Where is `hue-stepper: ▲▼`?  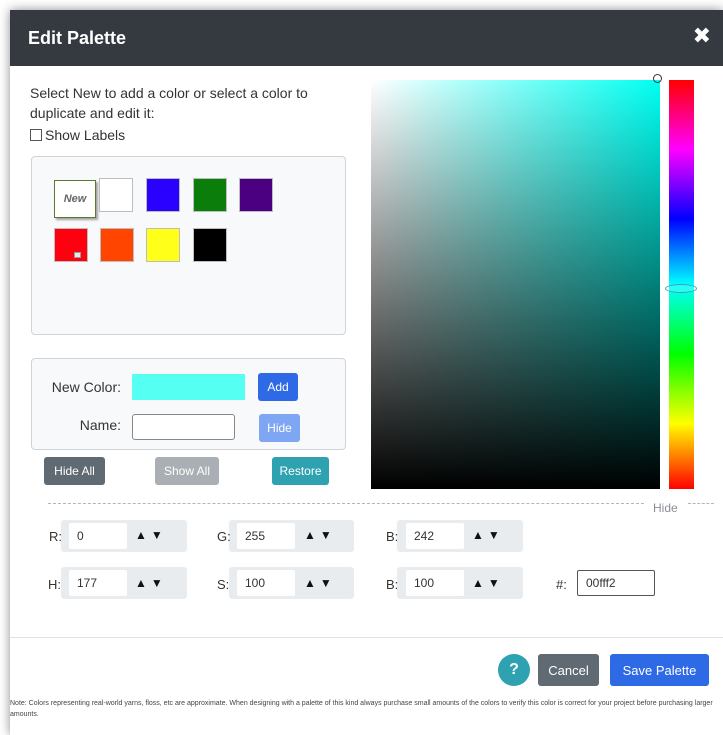 hue-stepper: ▲▼ is located at coordinates (151, 583).